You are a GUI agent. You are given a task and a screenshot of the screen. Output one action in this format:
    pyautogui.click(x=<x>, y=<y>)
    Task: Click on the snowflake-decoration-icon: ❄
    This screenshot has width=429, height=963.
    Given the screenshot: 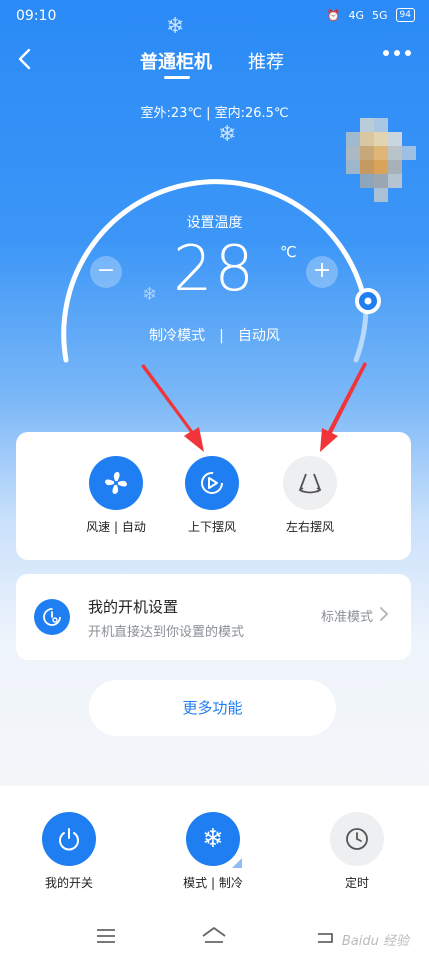 What is the action you would take?
    pyautogui.click(x=175, y=26)
    